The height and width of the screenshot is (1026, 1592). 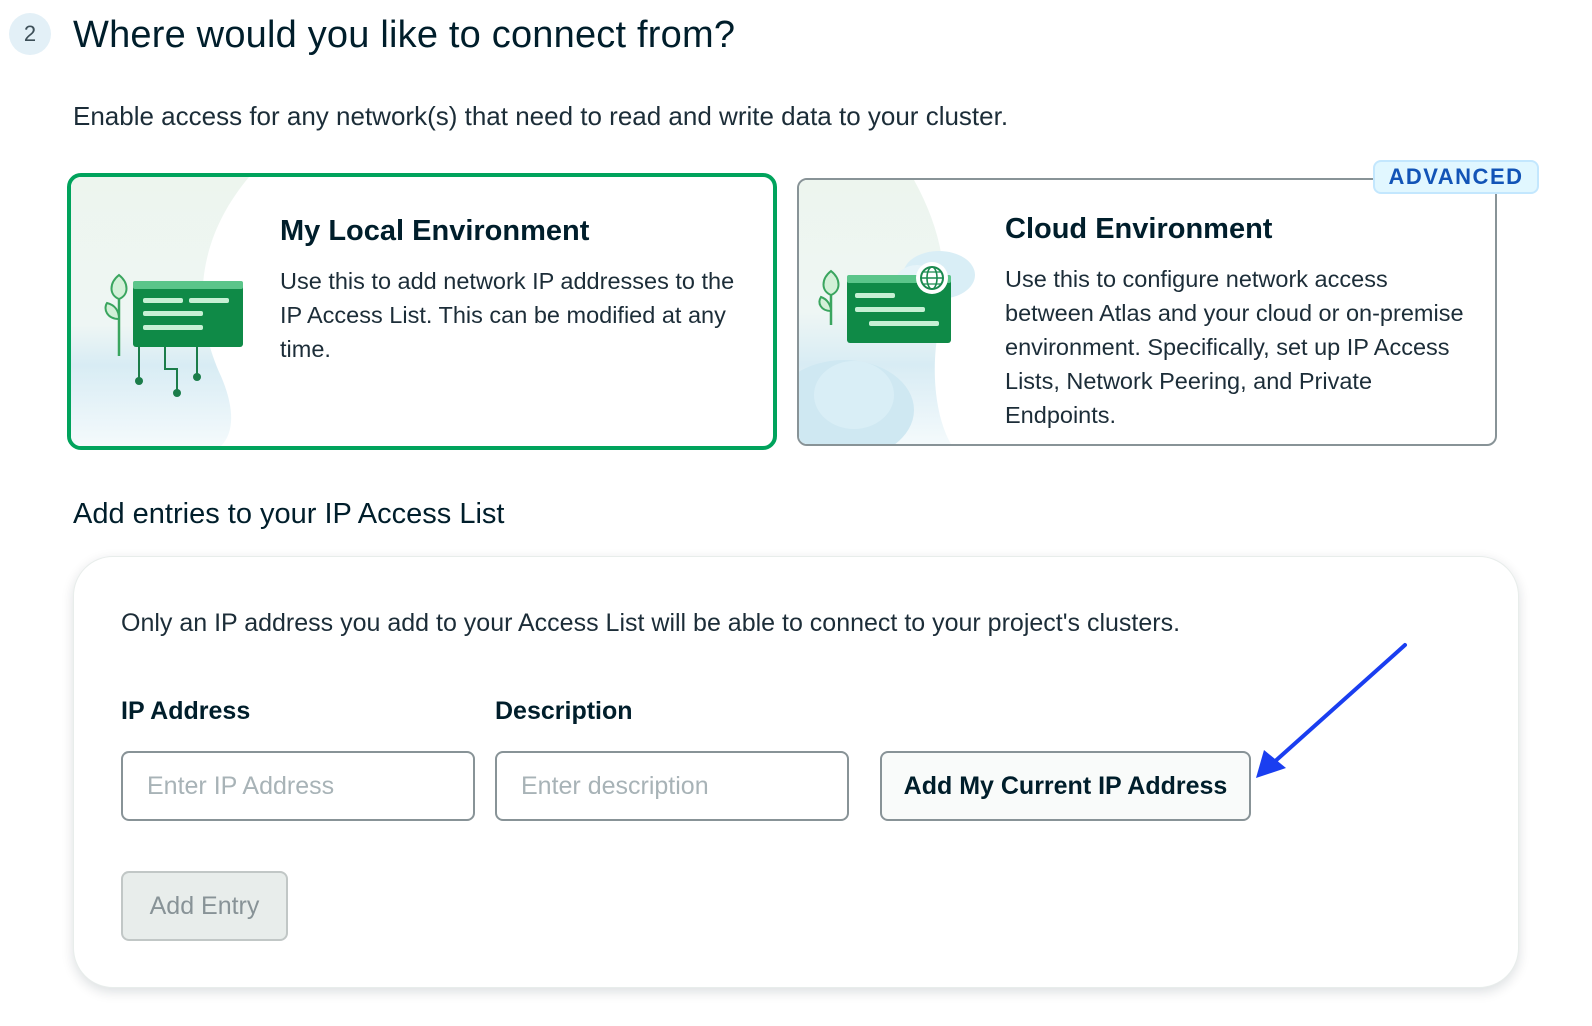 What do you see at coordinates (1331, 710) in the screenshot?
I see `pointer-arrow-icon` at bounding box center [1331, 710].